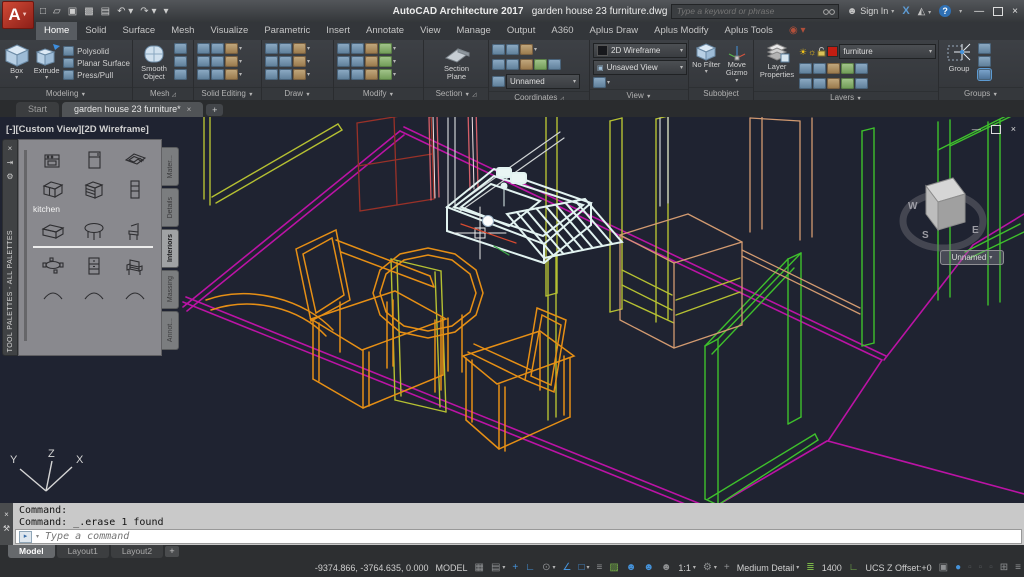  I want to click on grid-display-icon: ▦, so click(479, 568).